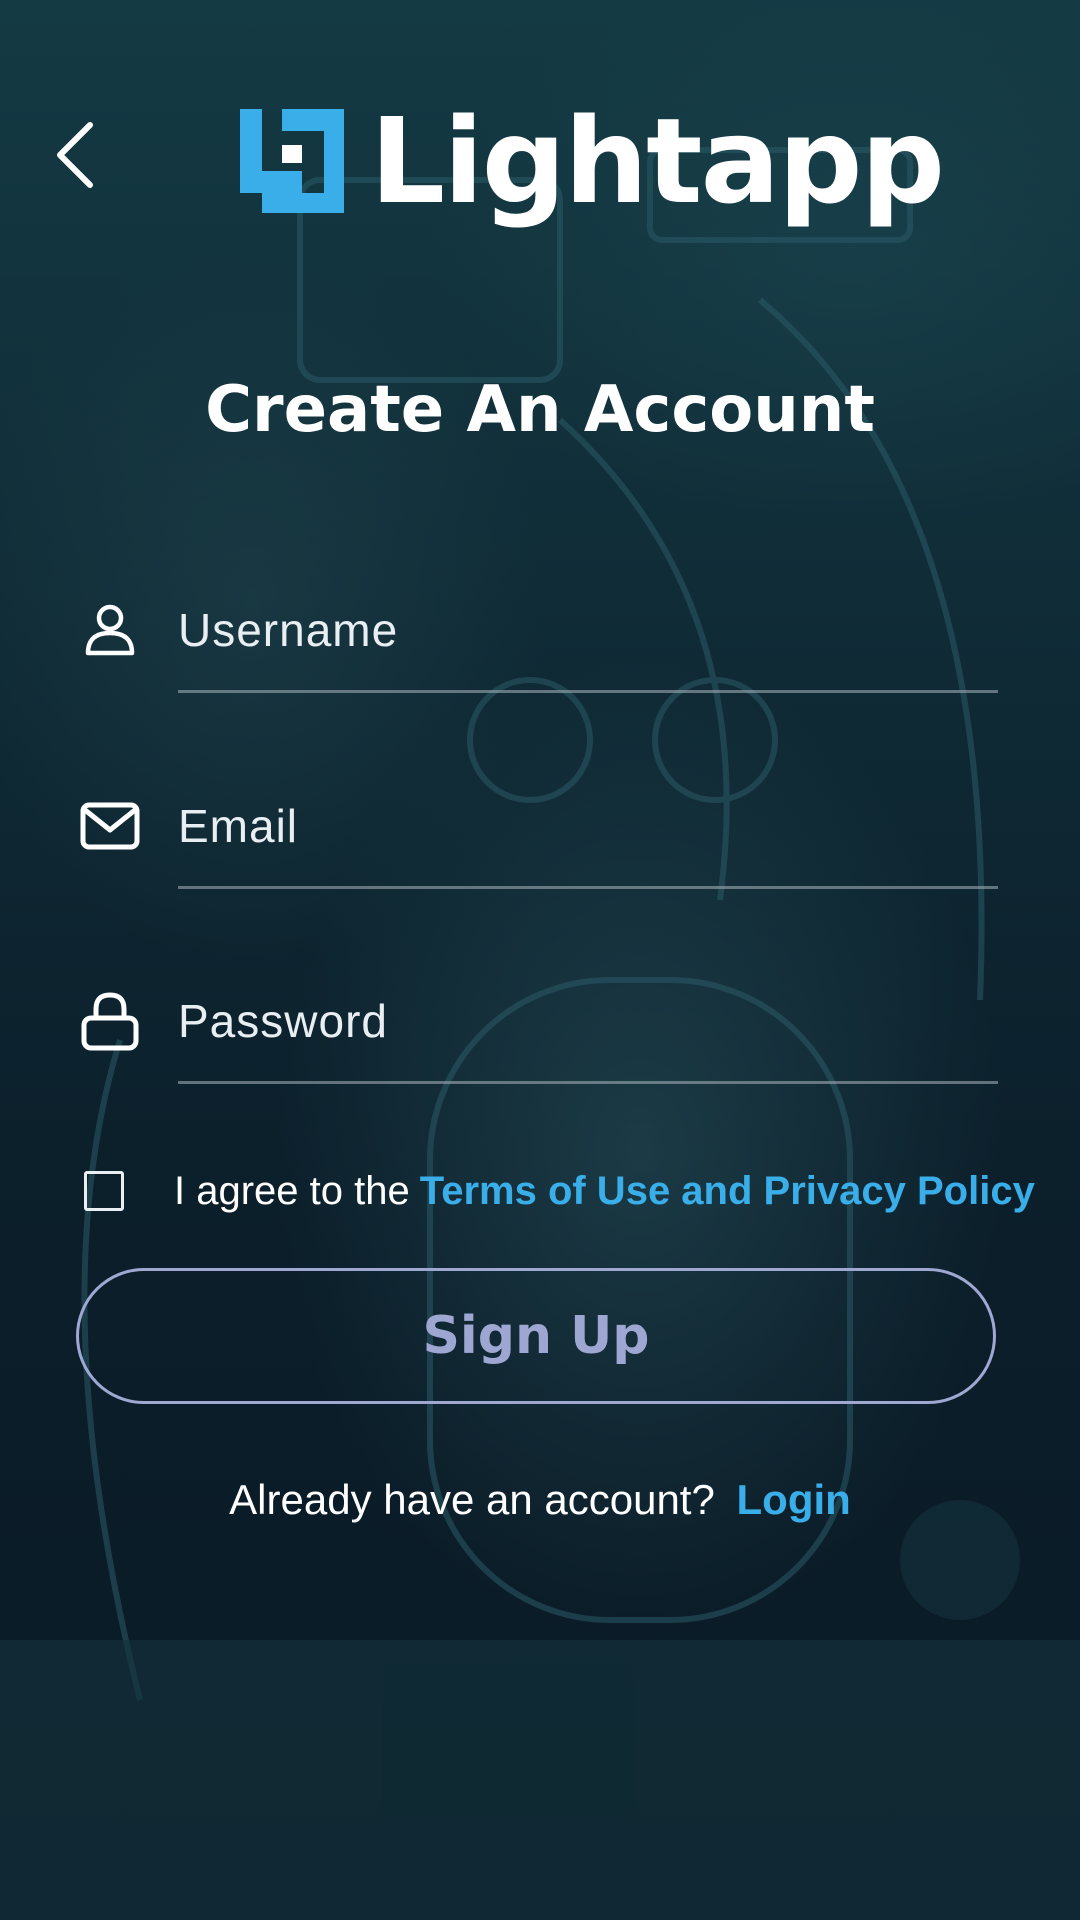 The image size is (1080, 1920). I want to click on username-field-group, so click(539, 637).